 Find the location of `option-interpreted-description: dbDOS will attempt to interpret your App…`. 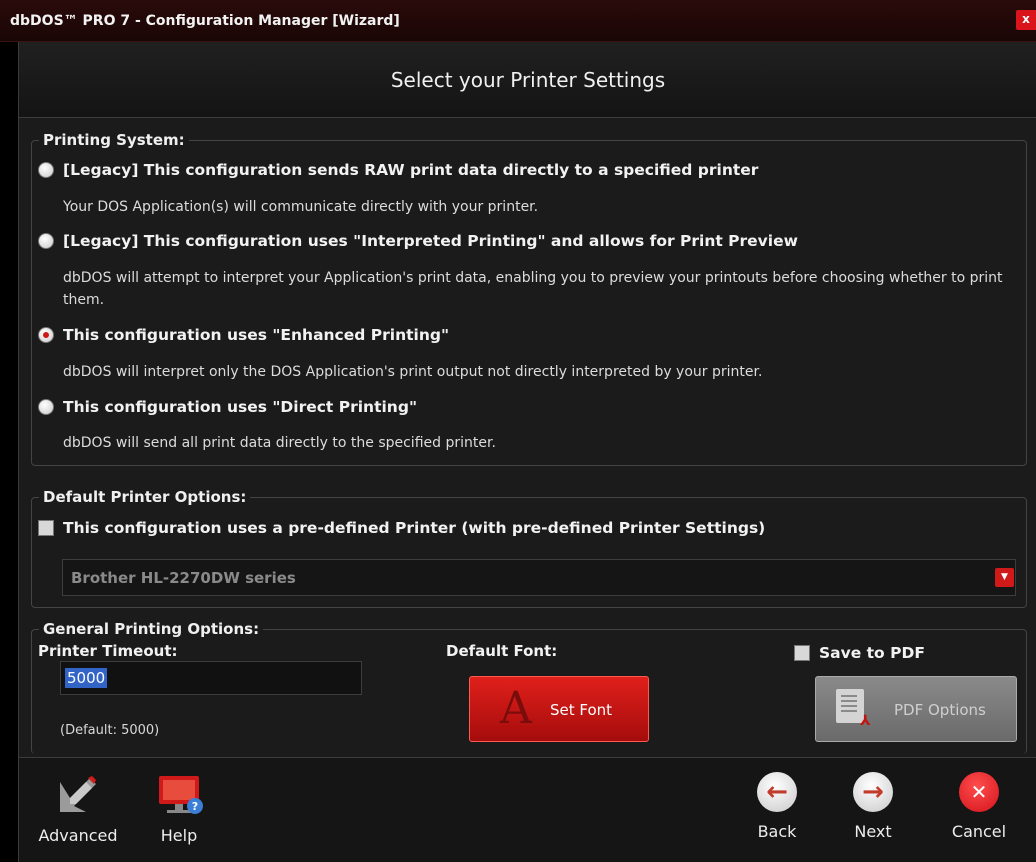

option-interpreted-description: dbDOS will attempt to interpret your App… is located at coordinates (533, 289).